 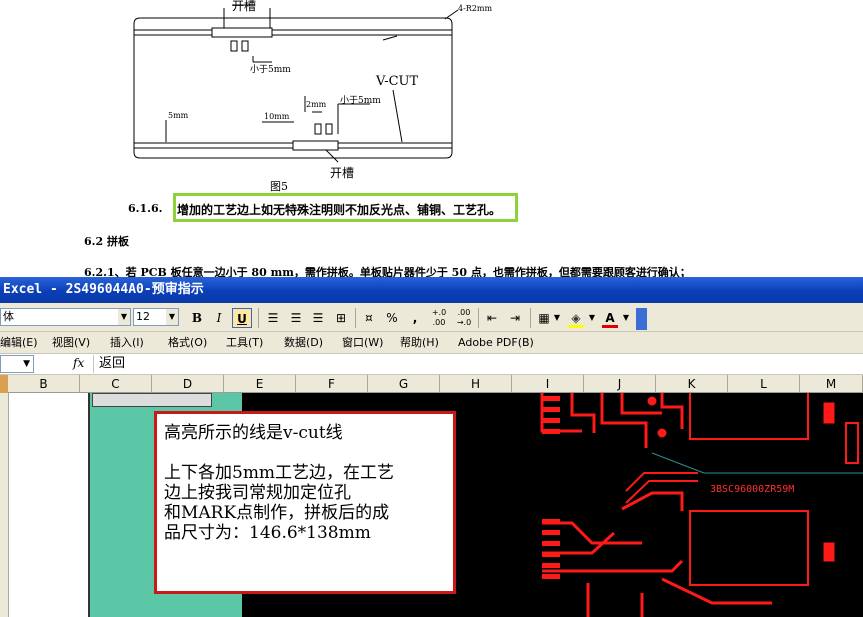 What do you see at coordinates (692, 384) in the screenshot?
I see `column-header: K` at bounding box center [692, 384].